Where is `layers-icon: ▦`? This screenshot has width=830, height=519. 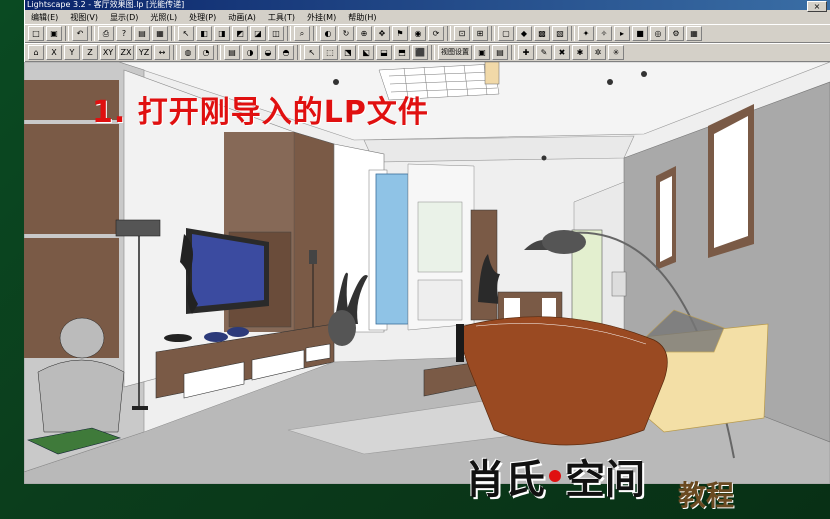 layers-icon: ▦ is located at coordinates (160, 33).